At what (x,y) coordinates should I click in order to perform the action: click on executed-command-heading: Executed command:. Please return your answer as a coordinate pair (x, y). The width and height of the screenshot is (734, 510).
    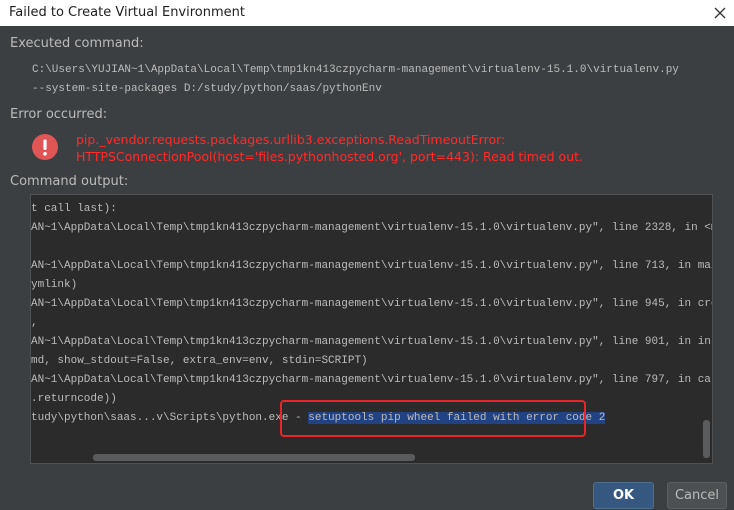
    Looking at the image, I should click on (77, 43).